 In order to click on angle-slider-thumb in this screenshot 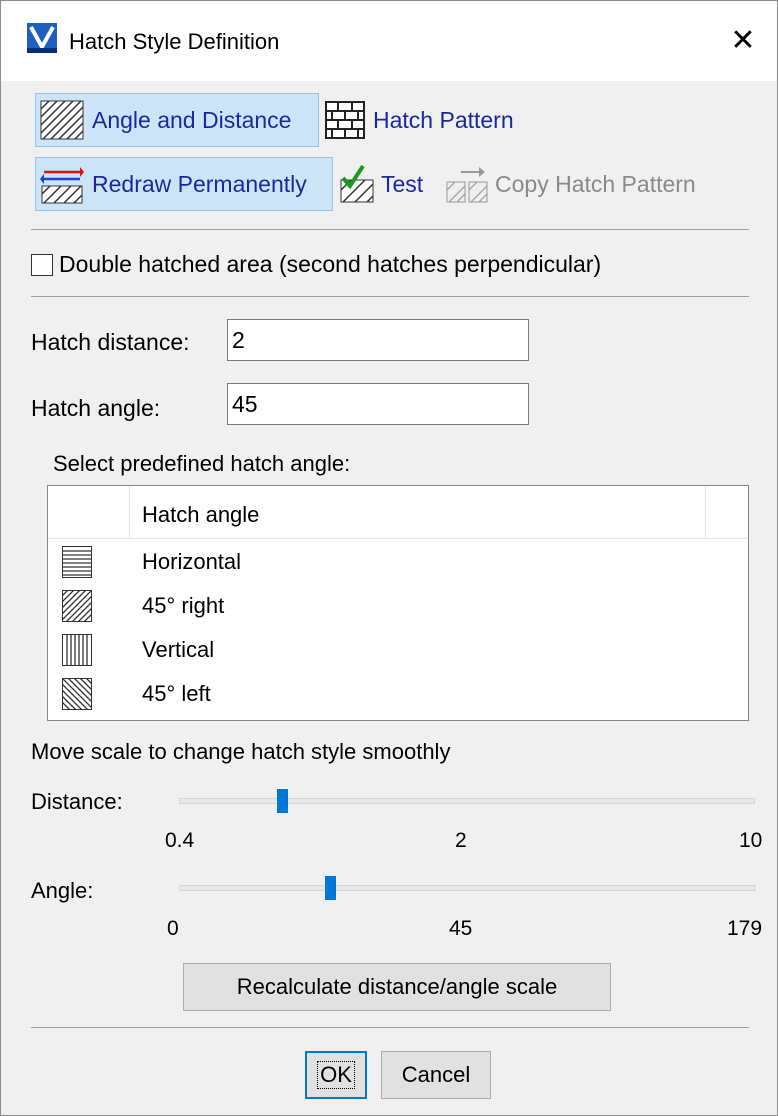, I will do `click(331, 888)`.